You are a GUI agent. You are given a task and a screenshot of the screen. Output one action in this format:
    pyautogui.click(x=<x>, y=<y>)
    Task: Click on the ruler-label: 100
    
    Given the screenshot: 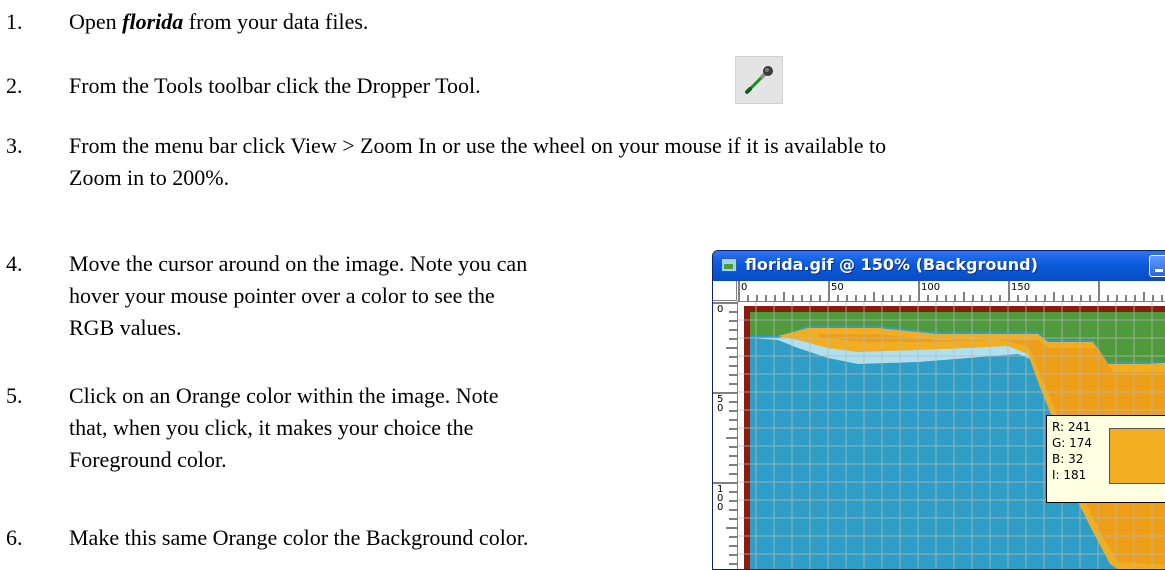 What is the action you would take?
    pyautogui.click(x=931, y=287)
    